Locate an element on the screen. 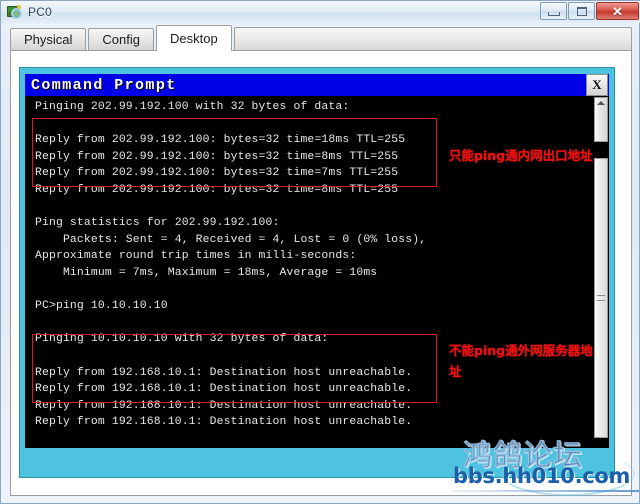 The image size is (640, 504). network-device-icon is located at coordinates (14, 12).